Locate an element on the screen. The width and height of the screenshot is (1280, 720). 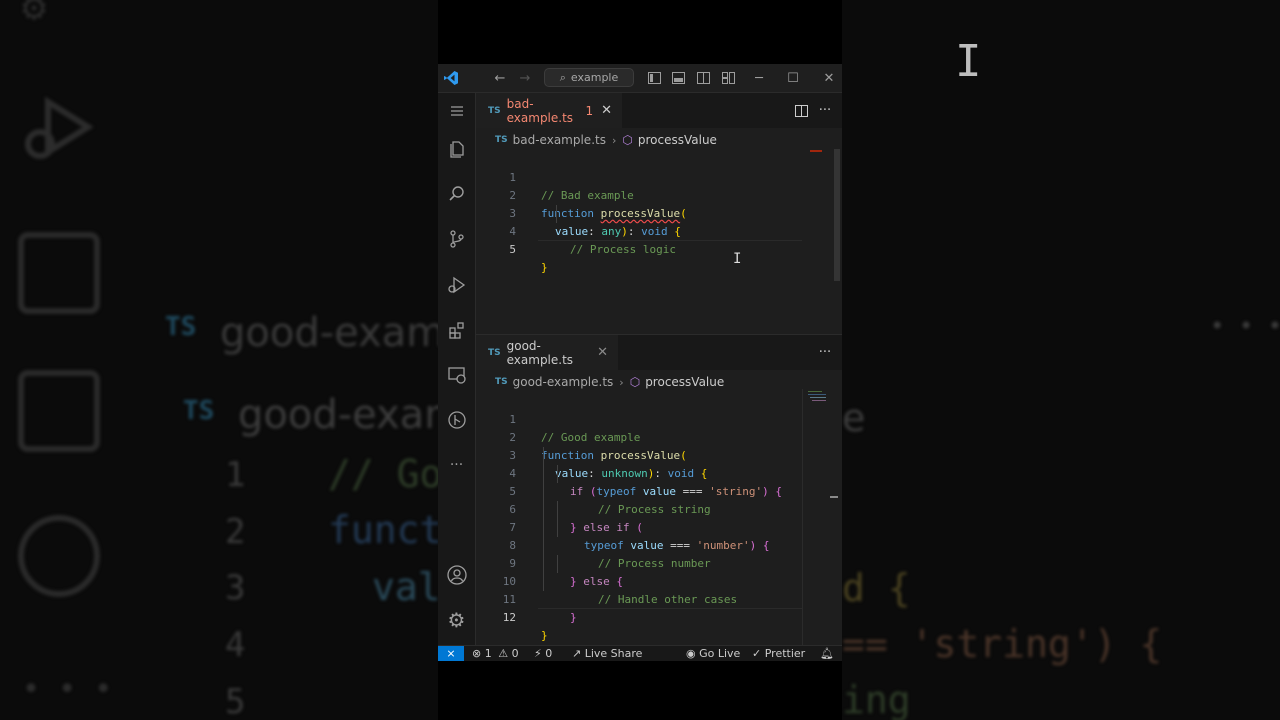
source-control-icon is located at coordinates (456, 239).